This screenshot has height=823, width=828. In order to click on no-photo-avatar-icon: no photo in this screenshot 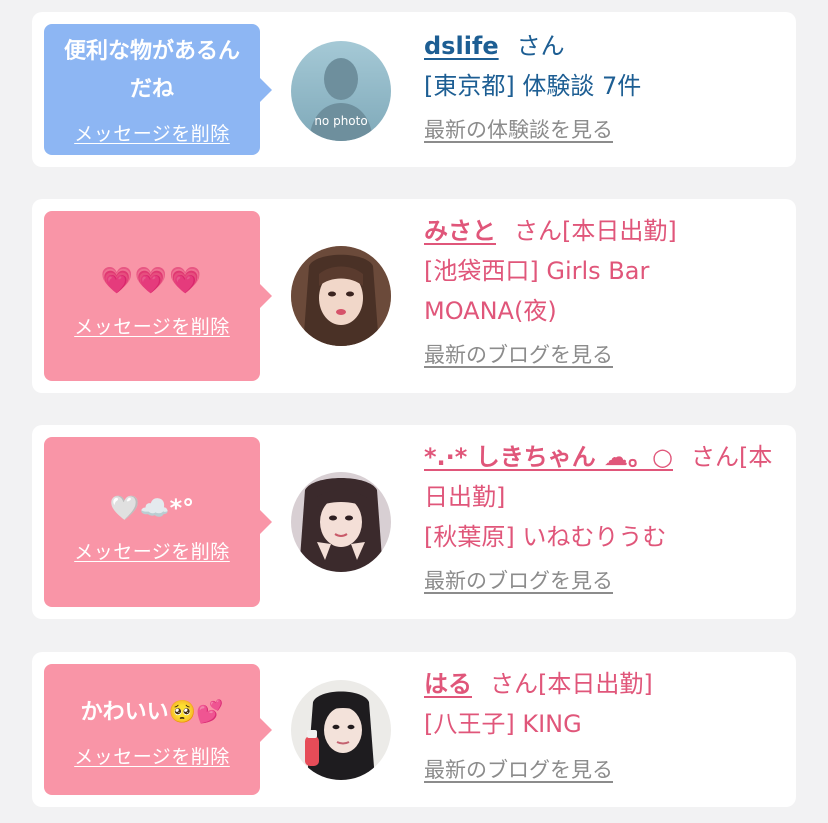, I will do `click(341, 91)`.